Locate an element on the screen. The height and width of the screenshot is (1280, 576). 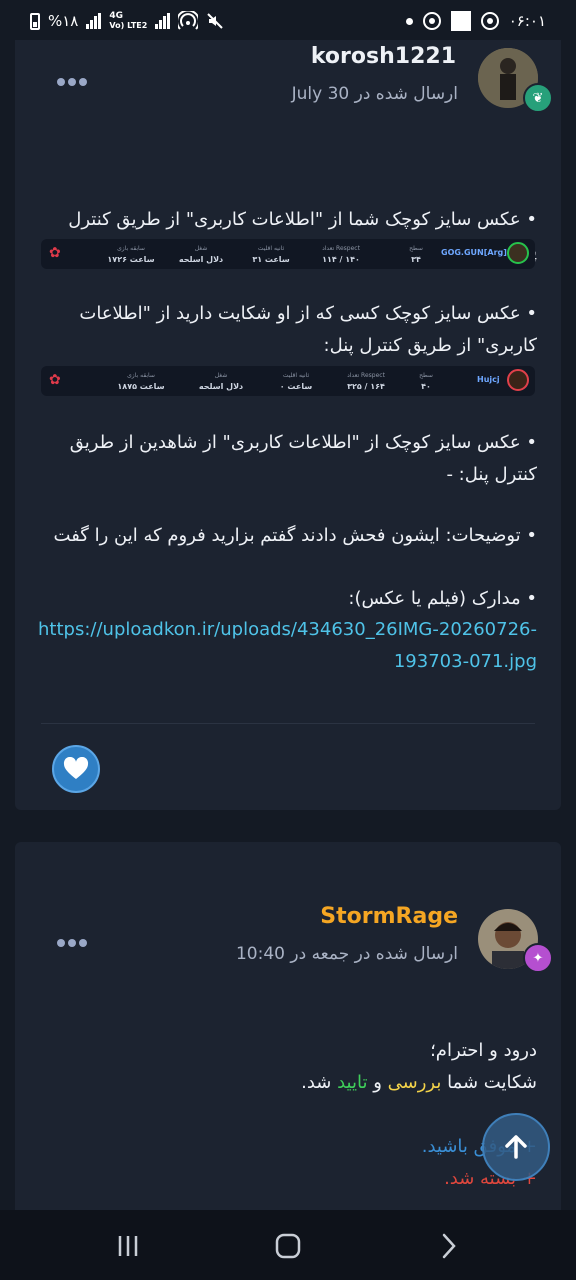
post-date: ارسال شده در 30 July is located at coordinates (375, 94).